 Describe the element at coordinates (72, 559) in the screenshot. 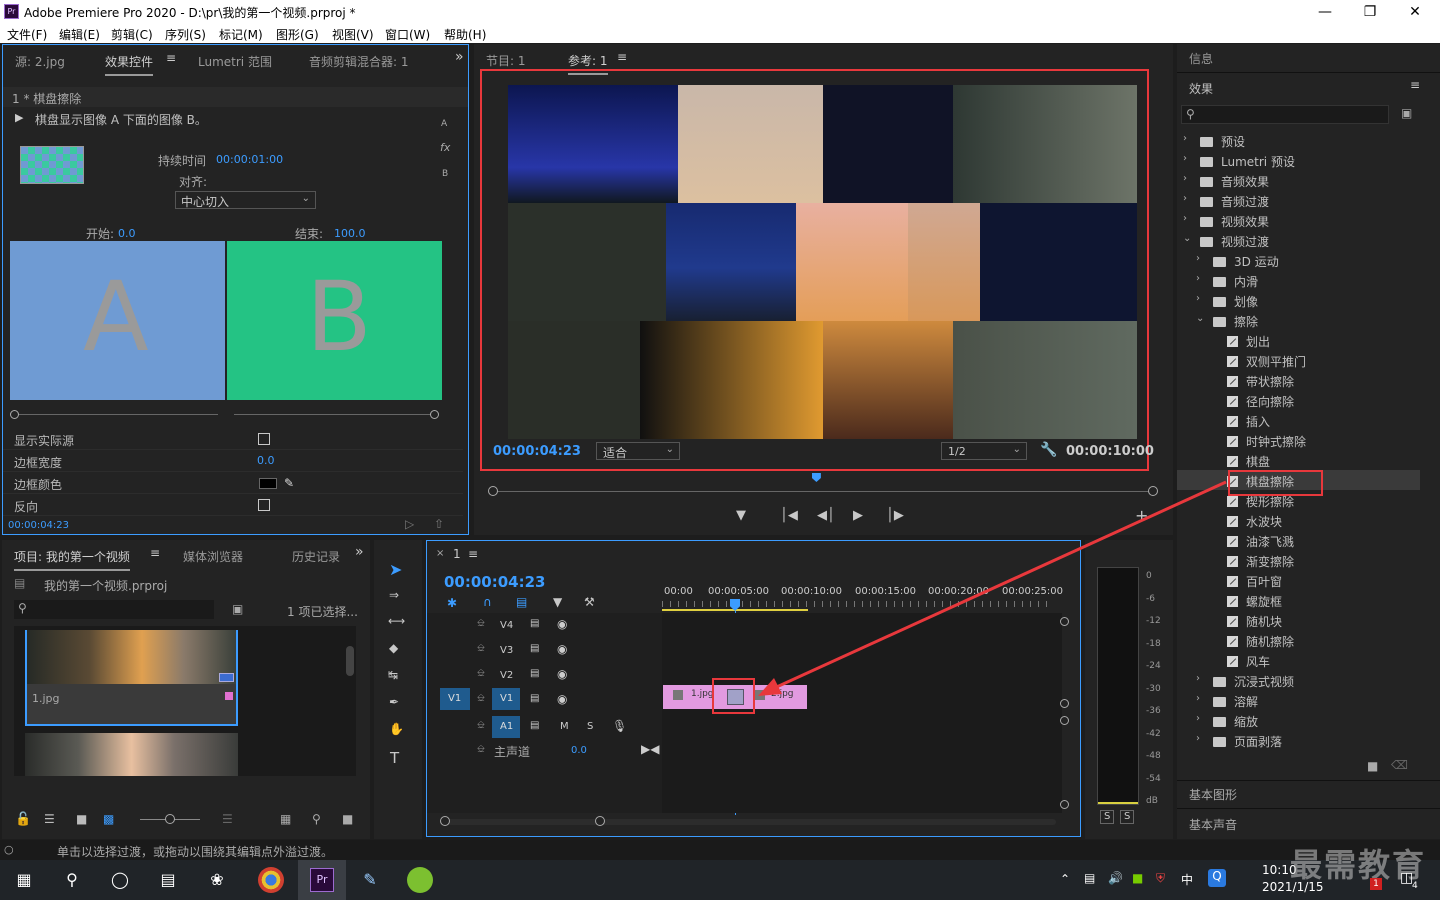

I see `tab-project: 项目: 我的第一个视频` at that location.